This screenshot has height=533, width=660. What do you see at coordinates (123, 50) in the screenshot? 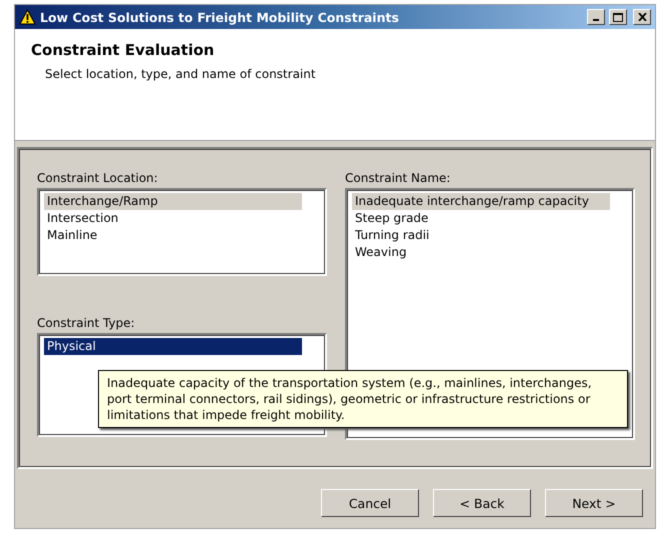
I see `page-title: Constraint Evaluation` at bounding box center [123, 50].